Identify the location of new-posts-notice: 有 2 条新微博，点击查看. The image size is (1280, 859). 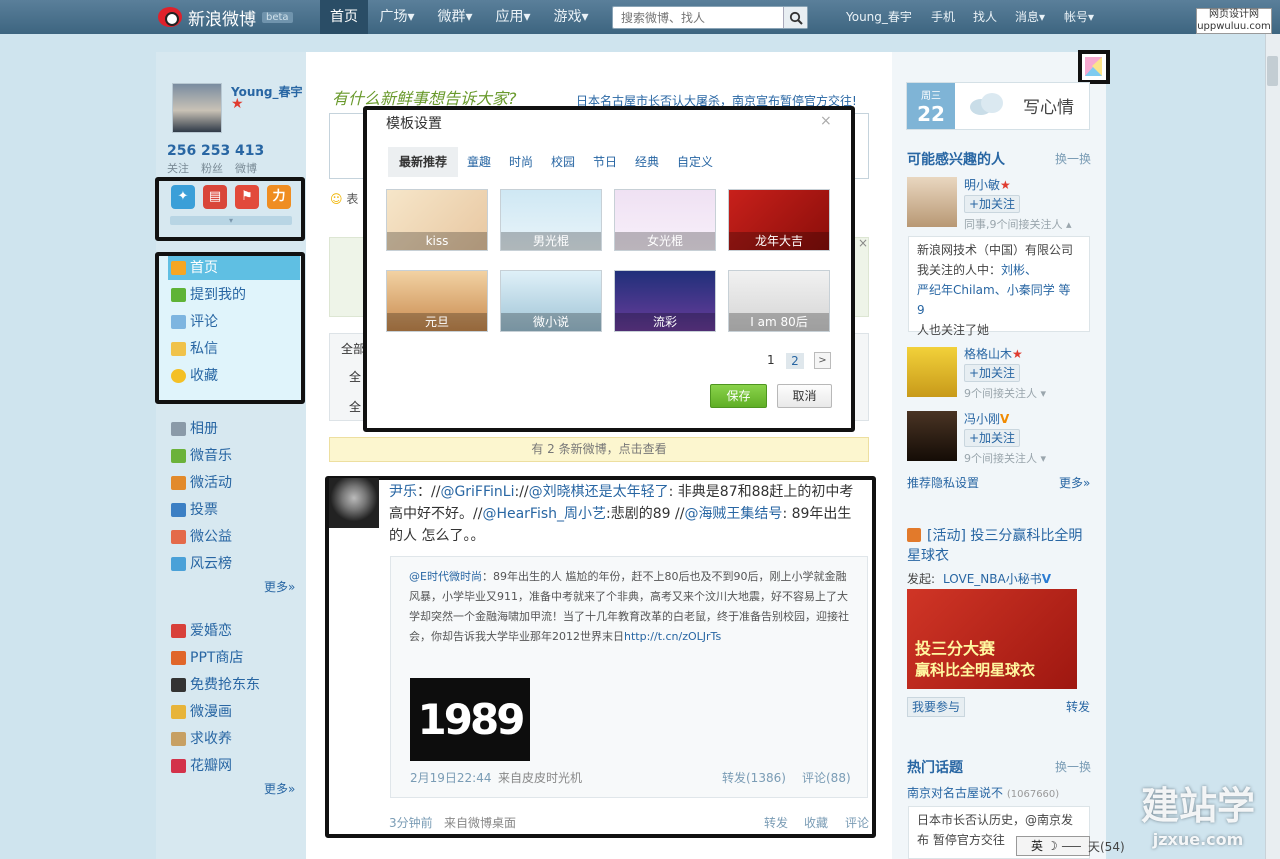
(599, 449).